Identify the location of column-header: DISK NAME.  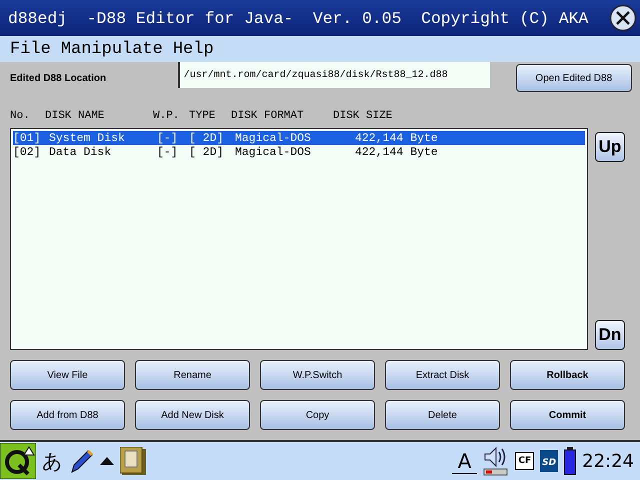
(75, 116).